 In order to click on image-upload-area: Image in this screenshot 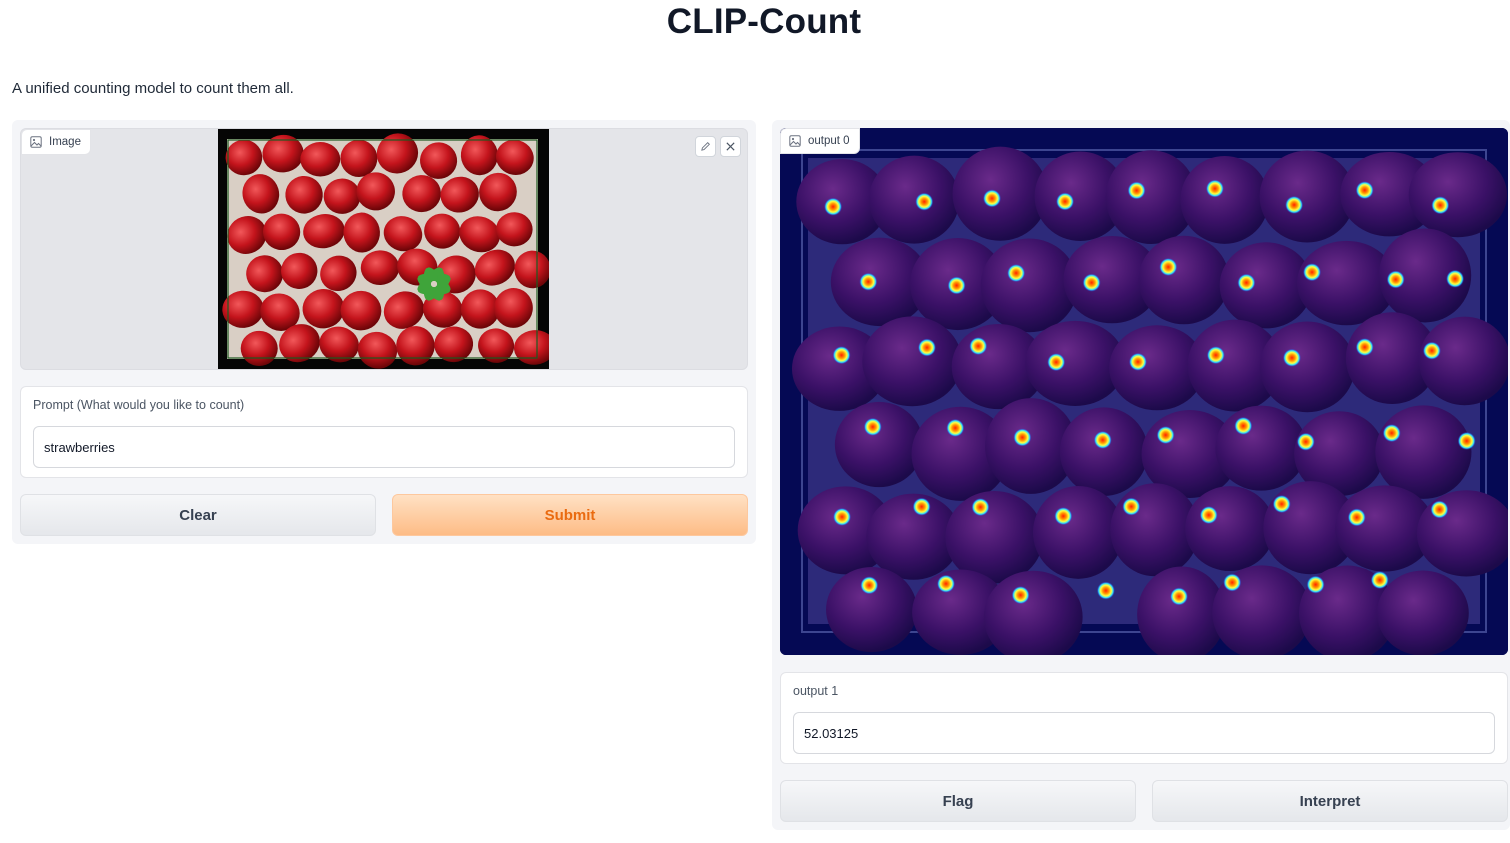, I will do `click(384, 249)`.